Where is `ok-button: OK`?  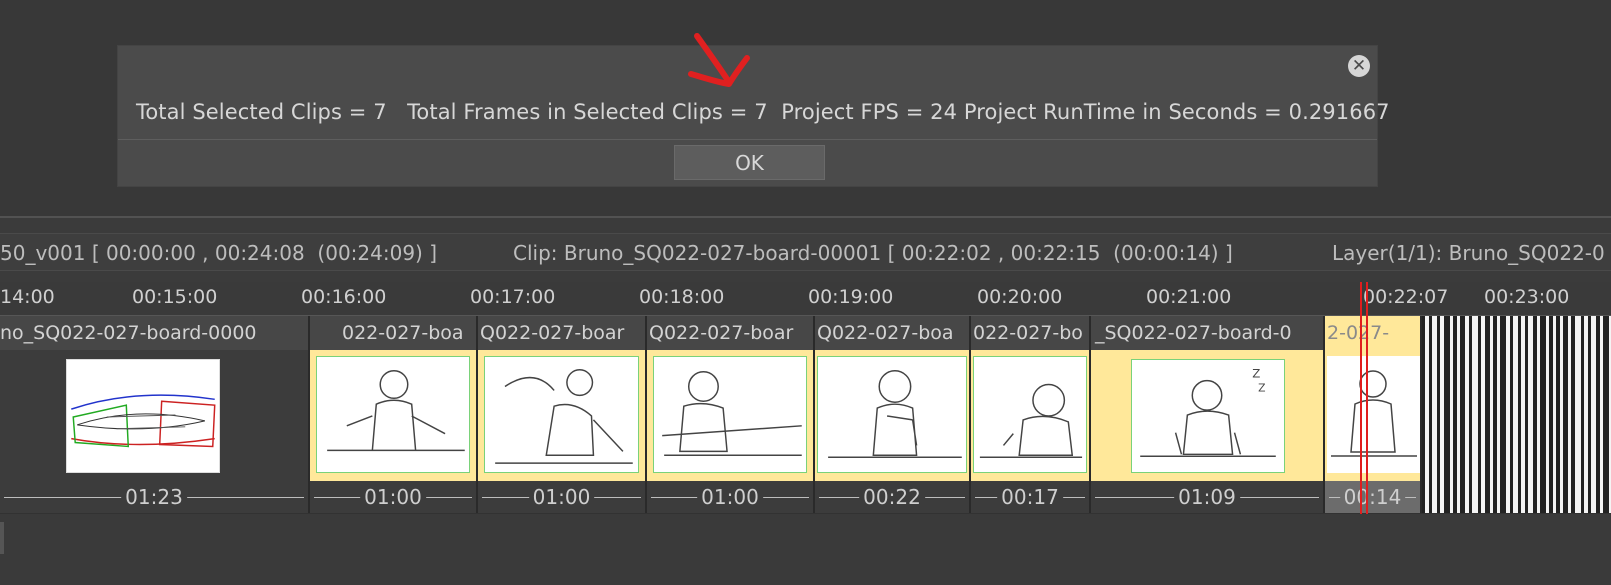
ok-button: OK is located at coordinates (749, 162).